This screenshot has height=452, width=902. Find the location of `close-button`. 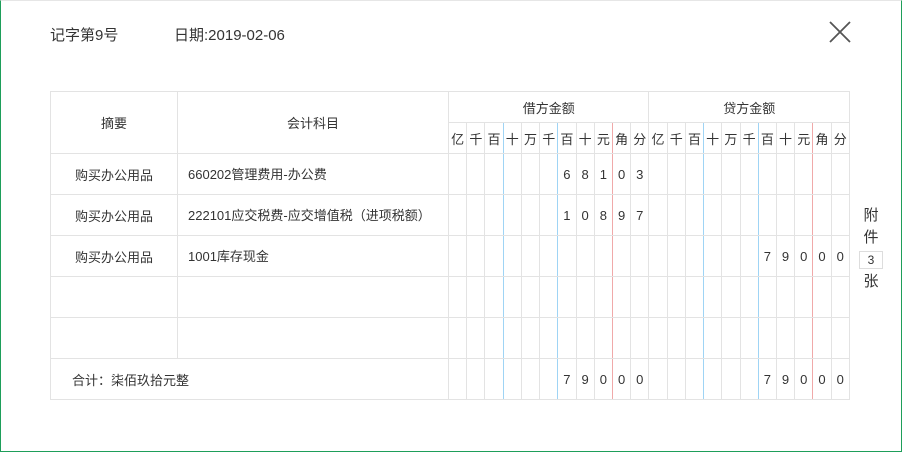

close-button is located at coordinates (840, 32).